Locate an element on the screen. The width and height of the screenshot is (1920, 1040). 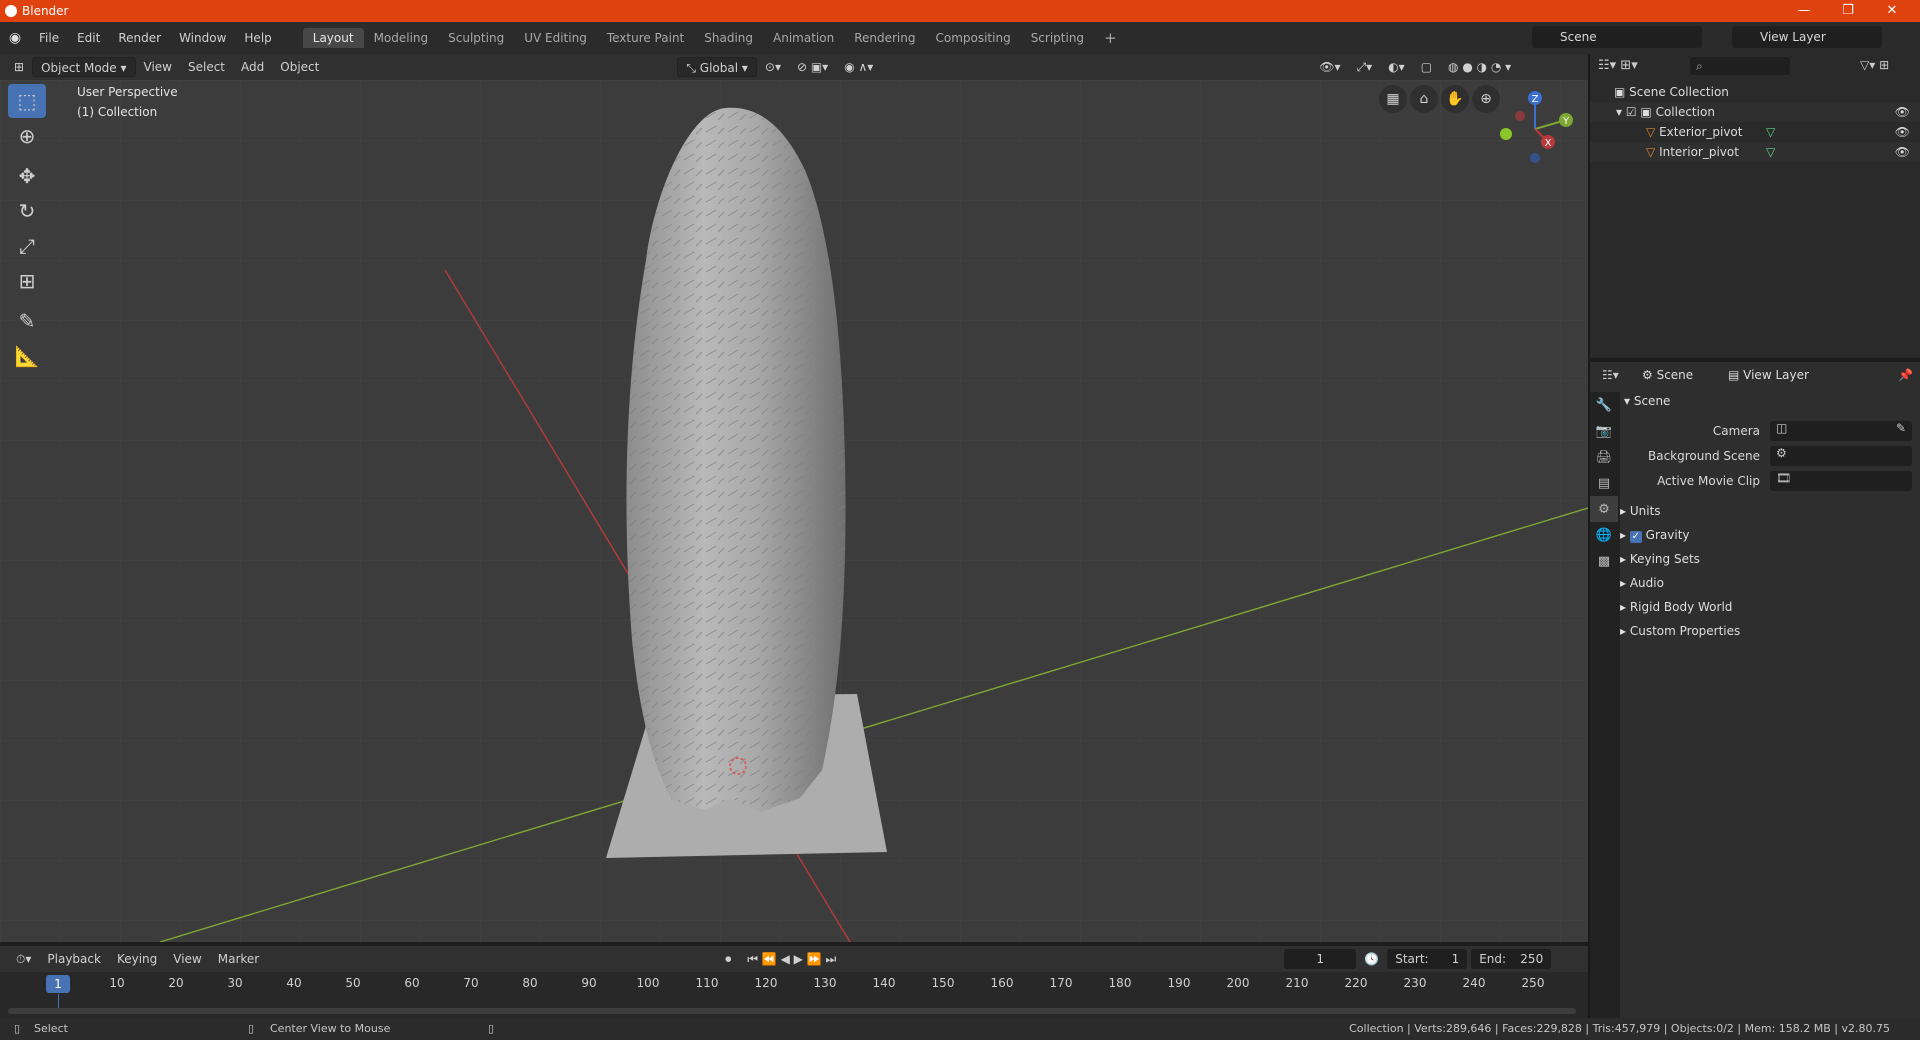
shading-mode-icons: ◍ ● ◑ ◔ ▾ is located at coordinates (1479, 67).